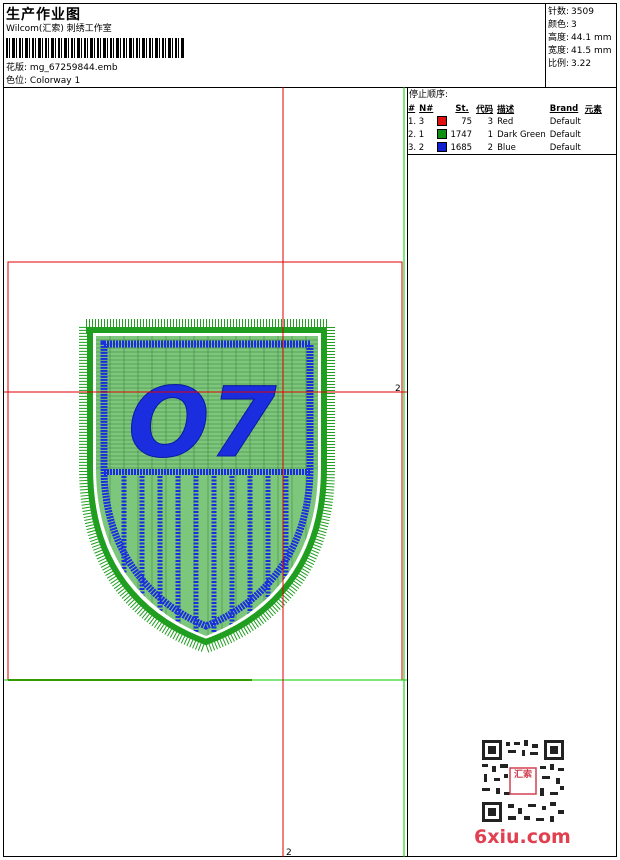  Describe the element at coordinates (289, 853) in the screenshot. I see `guide-marker-bottom: 2` at that location.